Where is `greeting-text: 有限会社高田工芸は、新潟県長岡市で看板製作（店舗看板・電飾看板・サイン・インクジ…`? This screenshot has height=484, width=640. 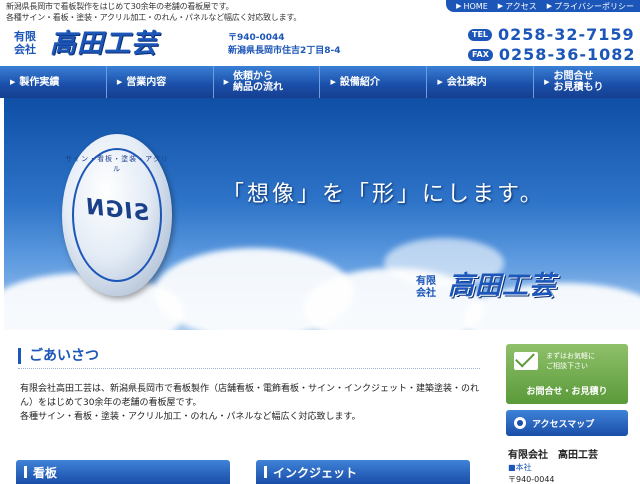
greeting-text: 有限会社高田工芸は、新潟県長岡市で看板製作（店舗看板・電飾看板・サイン・インクジ… is located at coordinates (255, 403).